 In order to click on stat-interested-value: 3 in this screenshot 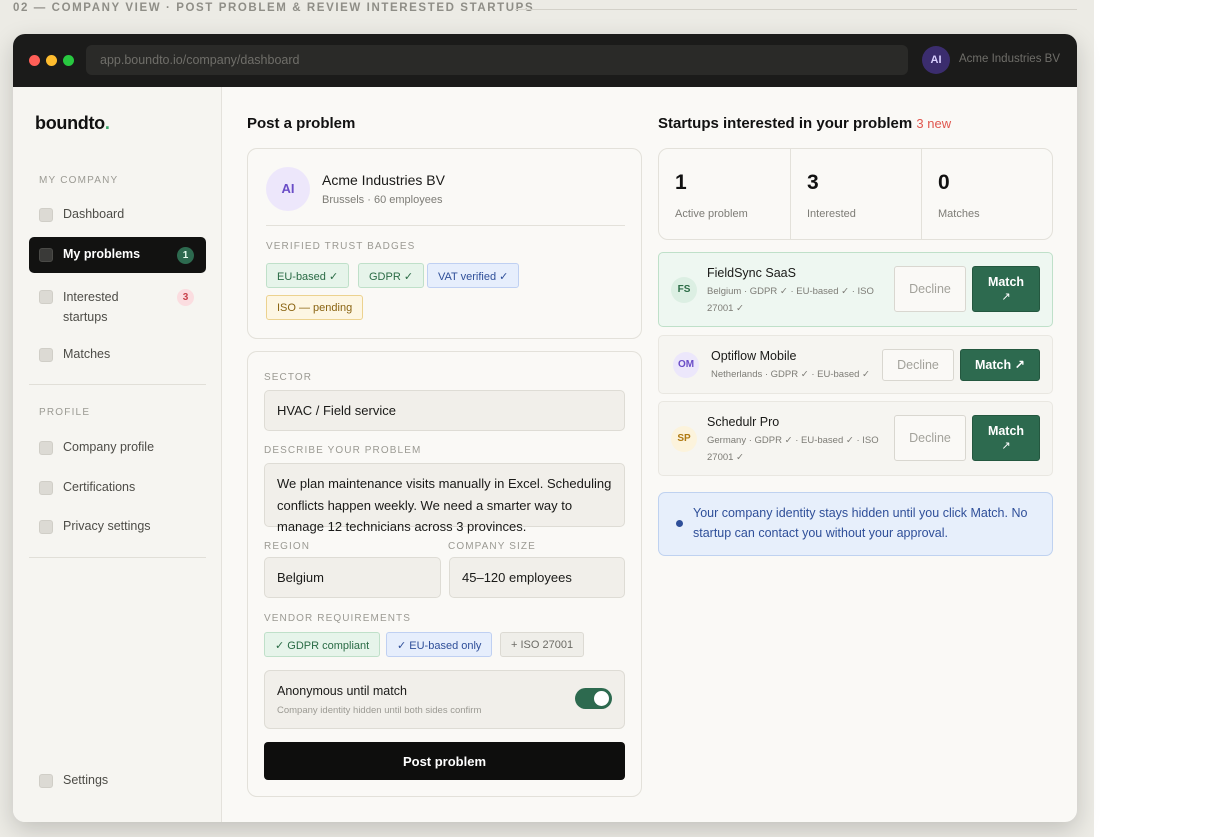, I will do `click(813, 182)`.